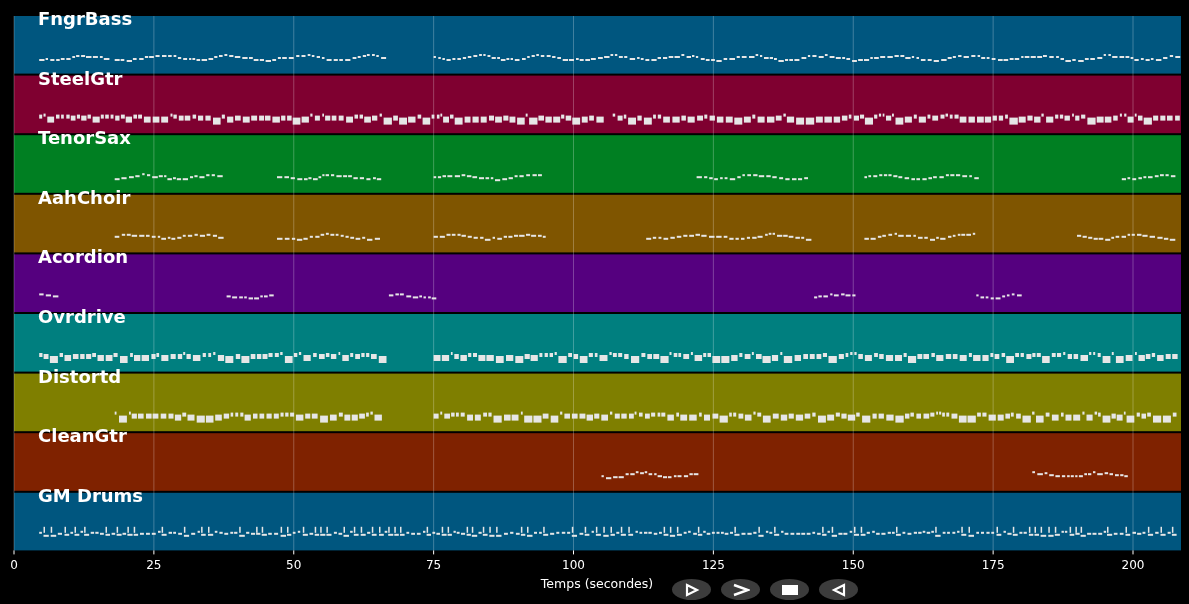 Image resolution: width=1189 pixels, height=604 pixels. Describe the element at coordinates (84, 138) in the screenshot. I see `track-name: TenorSax` at that location.